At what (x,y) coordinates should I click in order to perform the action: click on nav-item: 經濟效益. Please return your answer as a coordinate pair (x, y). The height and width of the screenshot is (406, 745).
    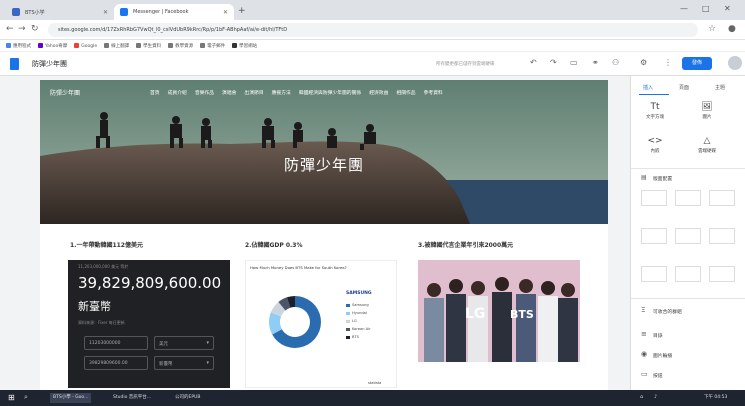
    Looking at the image, I should click on (378, 92).